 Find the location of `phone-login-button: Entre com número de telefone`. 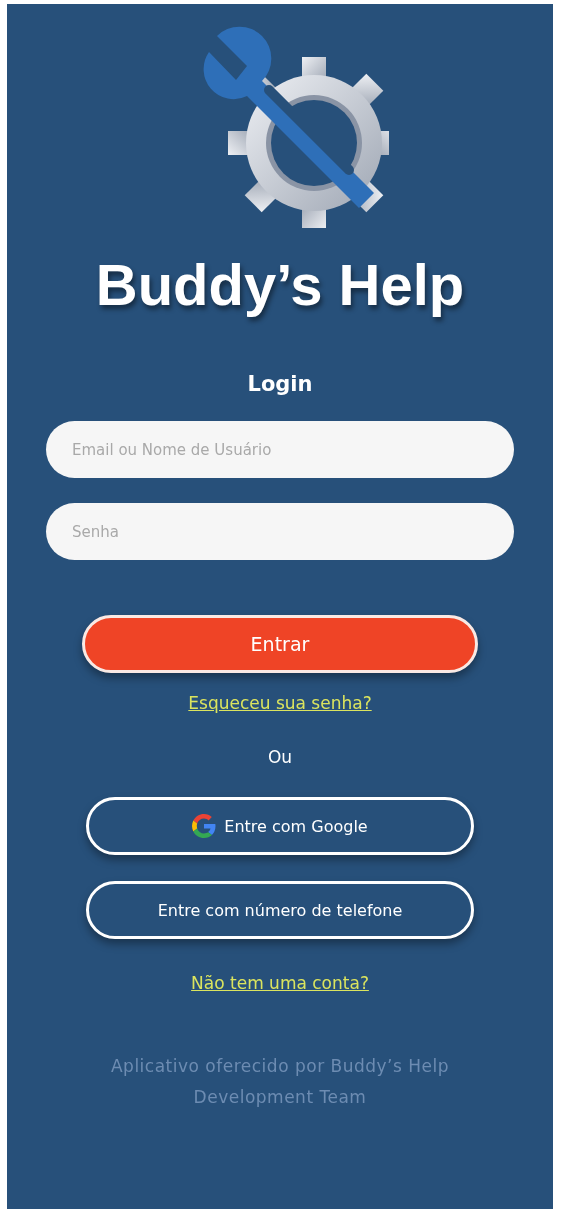

phone-login-button: Entre com número de telefone is located at coordinates (280, 910).